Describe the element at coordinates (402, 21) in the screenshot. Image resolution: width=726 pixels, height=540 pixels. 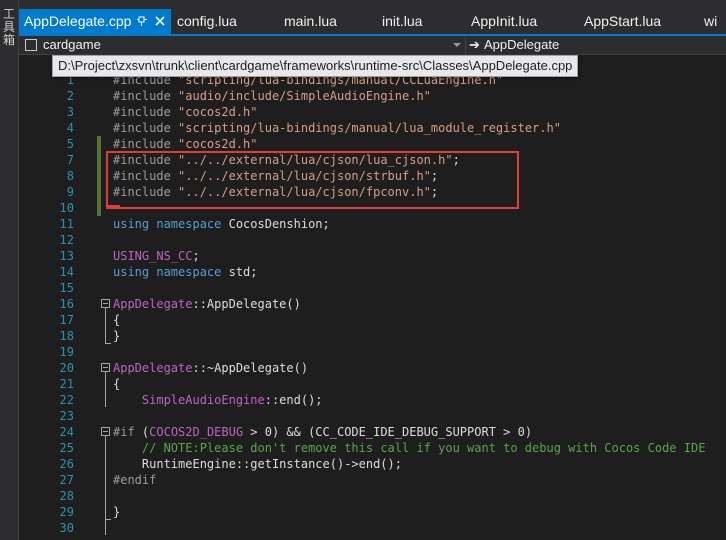
I see `tab-init-lua: init.lua` at that location.